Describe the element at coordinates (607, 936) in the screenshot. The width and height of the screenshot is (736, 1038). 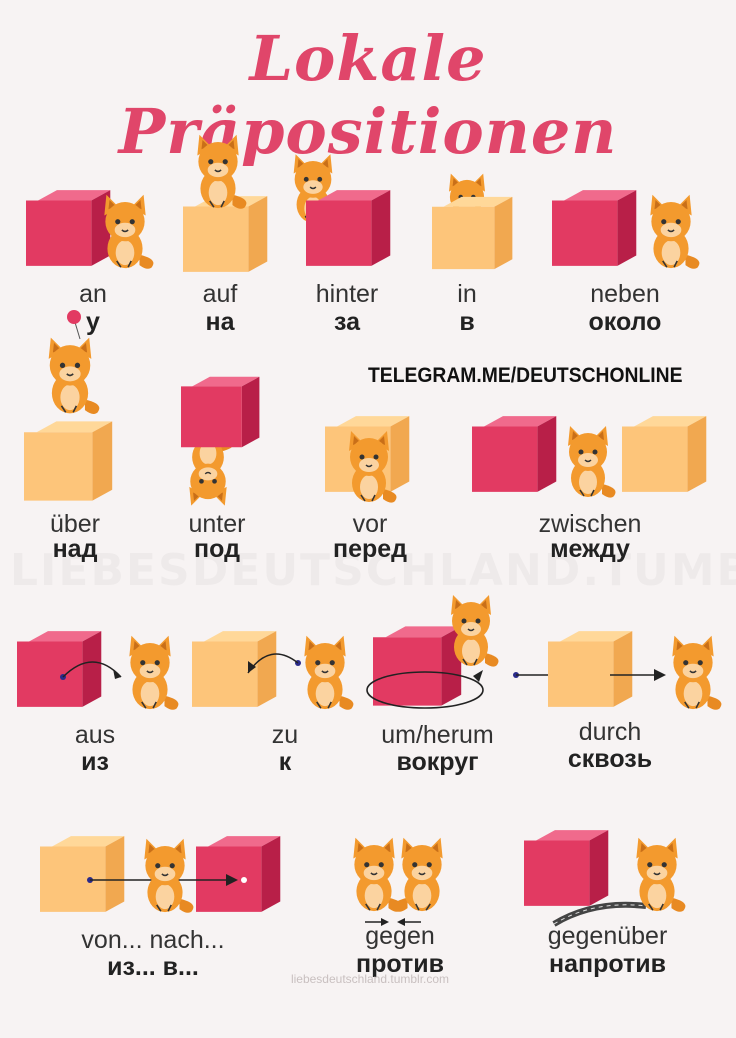
I see `german-word: gegenüber` at that location.